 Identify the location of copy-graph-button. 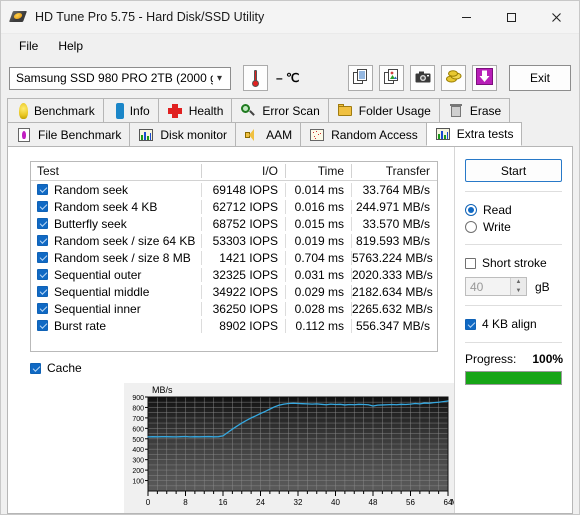
(391, 78).